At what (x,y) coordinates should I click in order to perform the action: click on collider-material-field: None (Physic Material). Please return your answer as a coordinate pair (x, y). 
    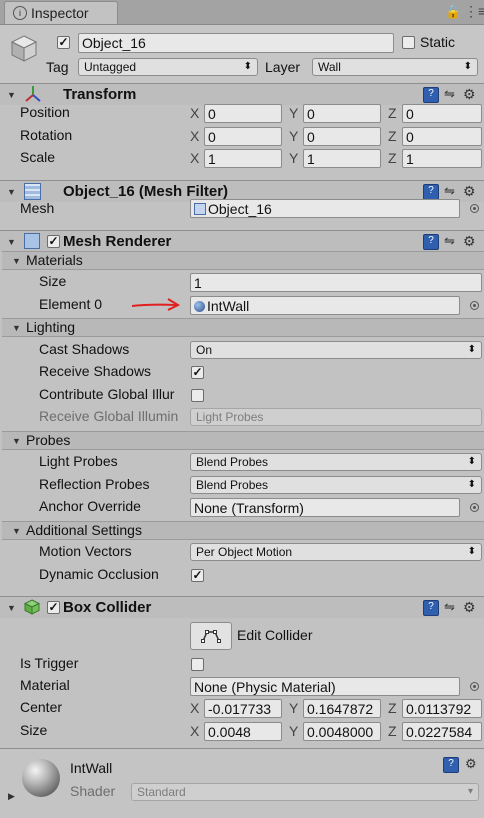
    Looking at the image, I should click on (325, 686).